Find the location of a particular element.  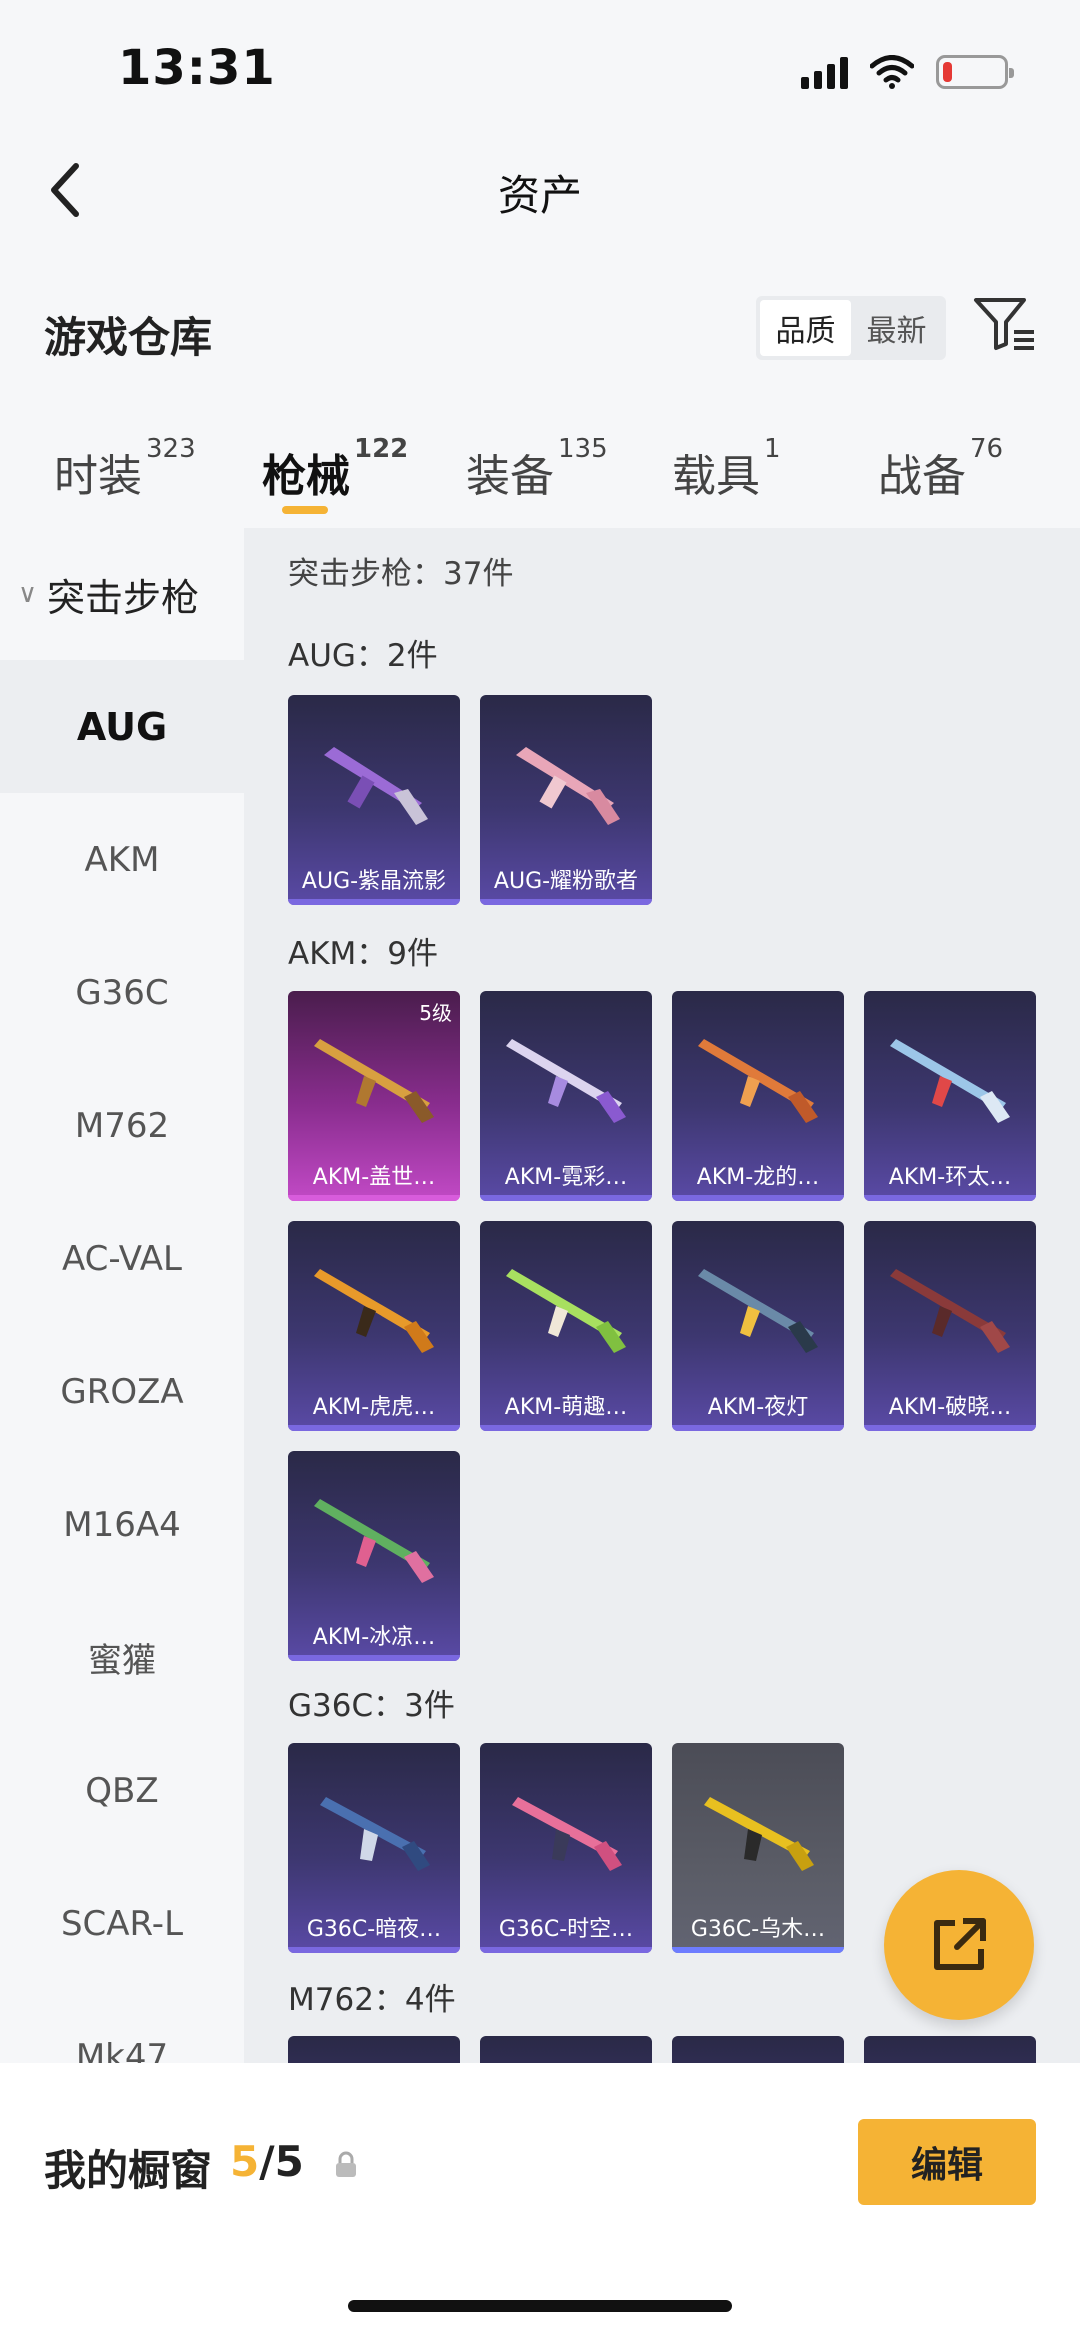

sidebar-item-akm: AKM is located at coordinates (122, 859).